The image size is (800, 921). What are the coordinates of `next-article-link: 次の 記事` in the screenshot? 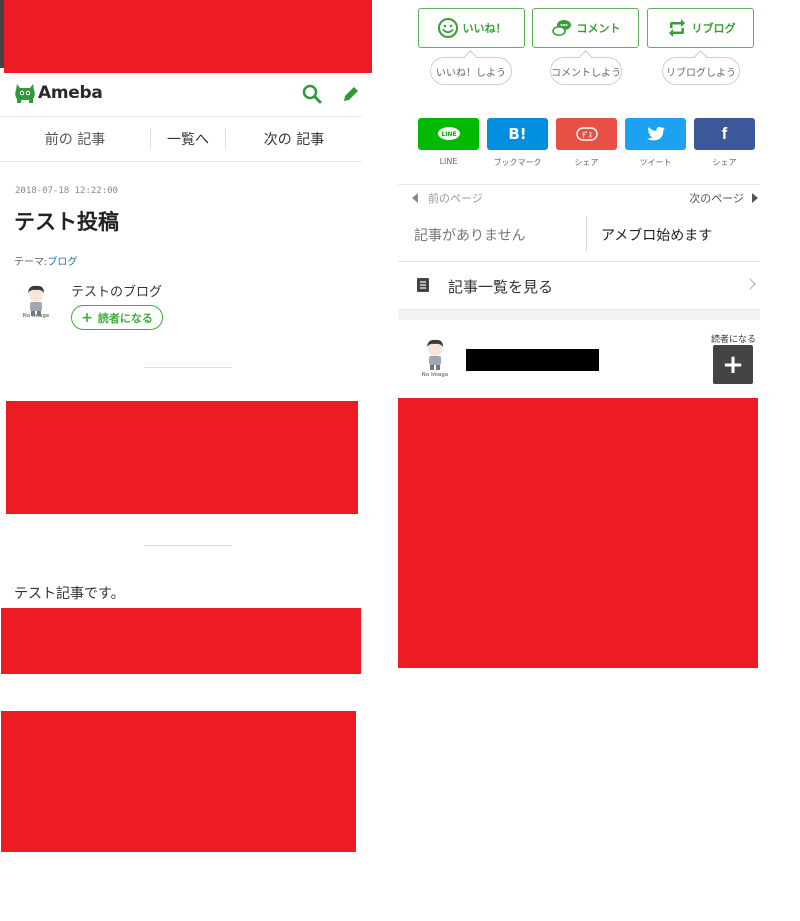 It's located at (294, 139).